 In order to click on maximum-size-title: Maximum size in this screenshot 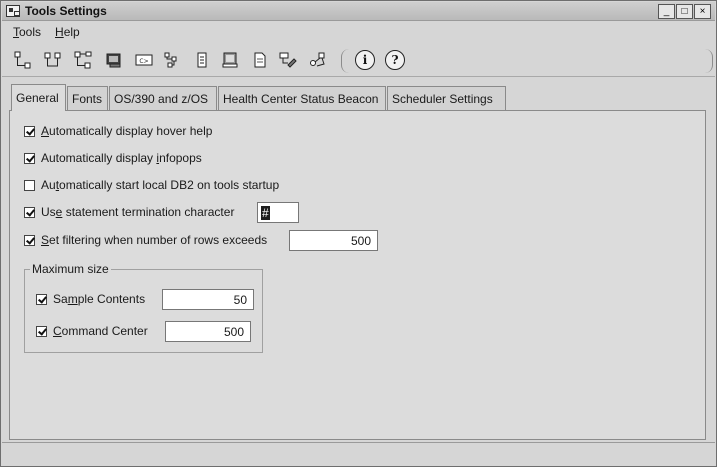, I will do `click(70, 269)`.